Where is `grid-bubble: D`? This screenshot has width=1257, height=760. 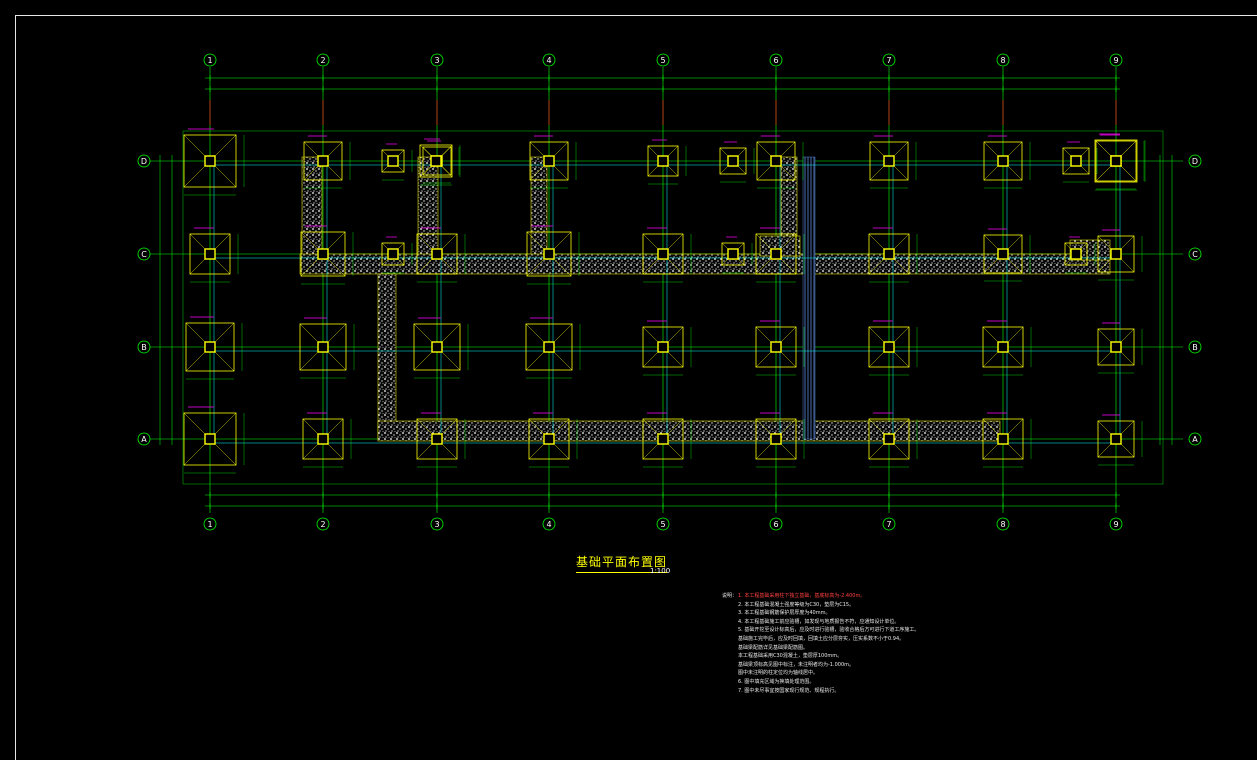 grid-bubble: D is located at coordinates (1195, 161).